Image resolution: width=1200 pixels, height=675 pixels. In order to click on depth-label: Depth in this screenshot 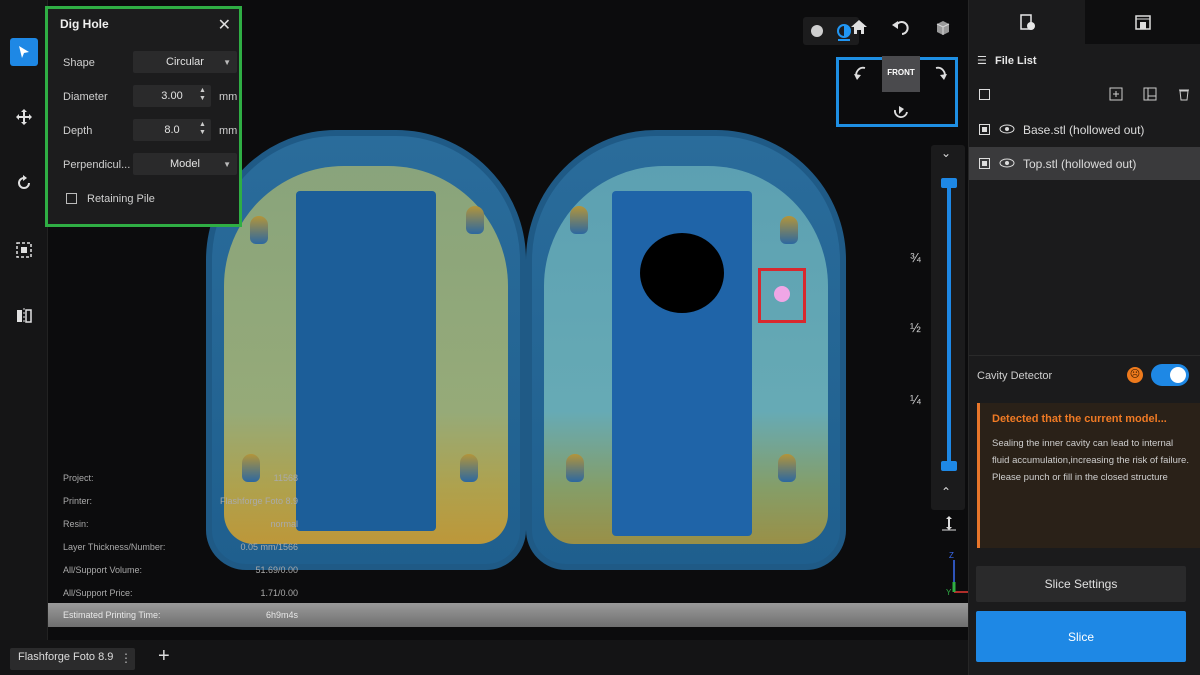, I will do `click(78, 131)`.